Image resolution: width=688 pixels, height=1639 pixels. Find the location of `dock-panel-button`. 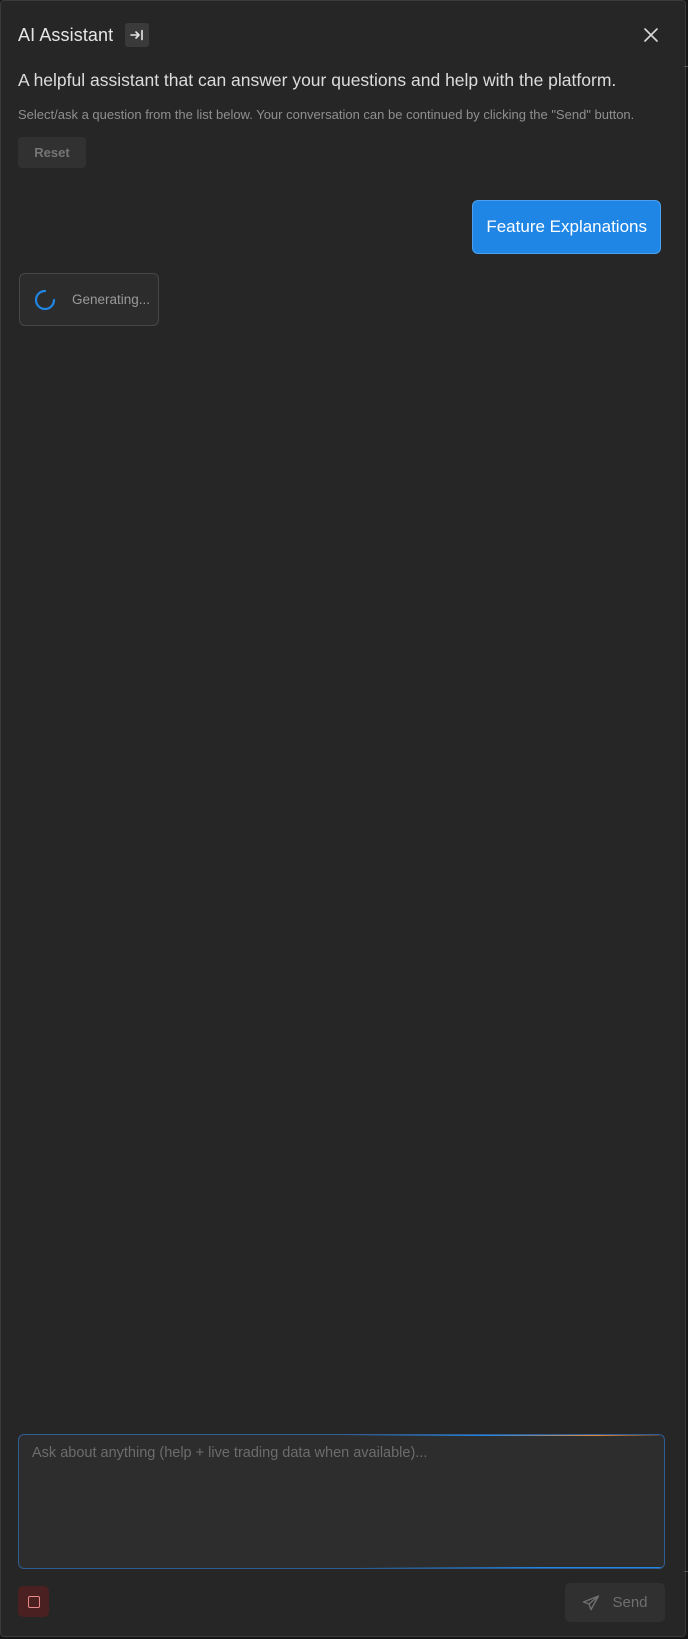

dock-panel-button is located at coordinates (137, 35).